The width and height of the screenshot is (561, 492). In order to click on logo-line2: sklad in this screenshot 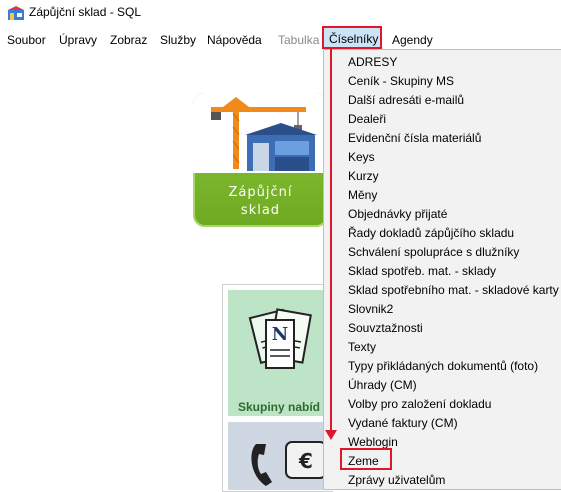, I will do `click(260, 210)`.